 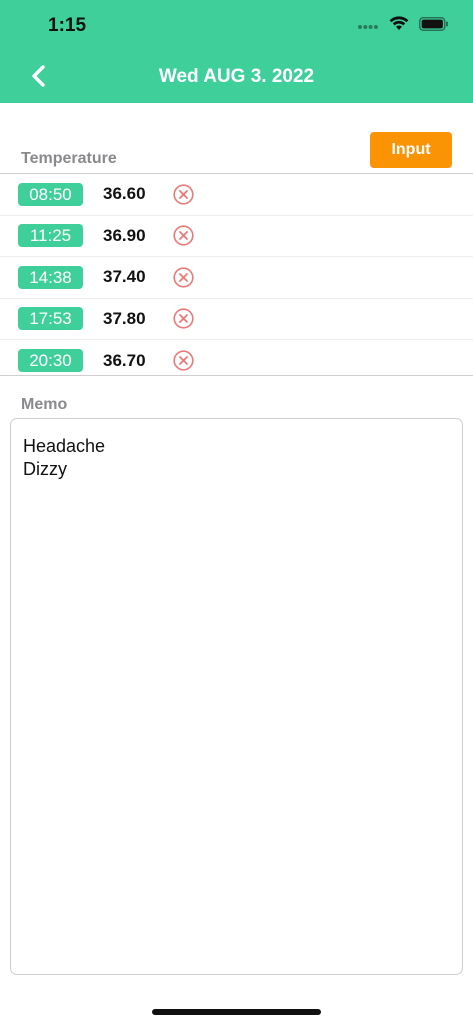 I want to click on status-icons, so click(x=403, y=26).